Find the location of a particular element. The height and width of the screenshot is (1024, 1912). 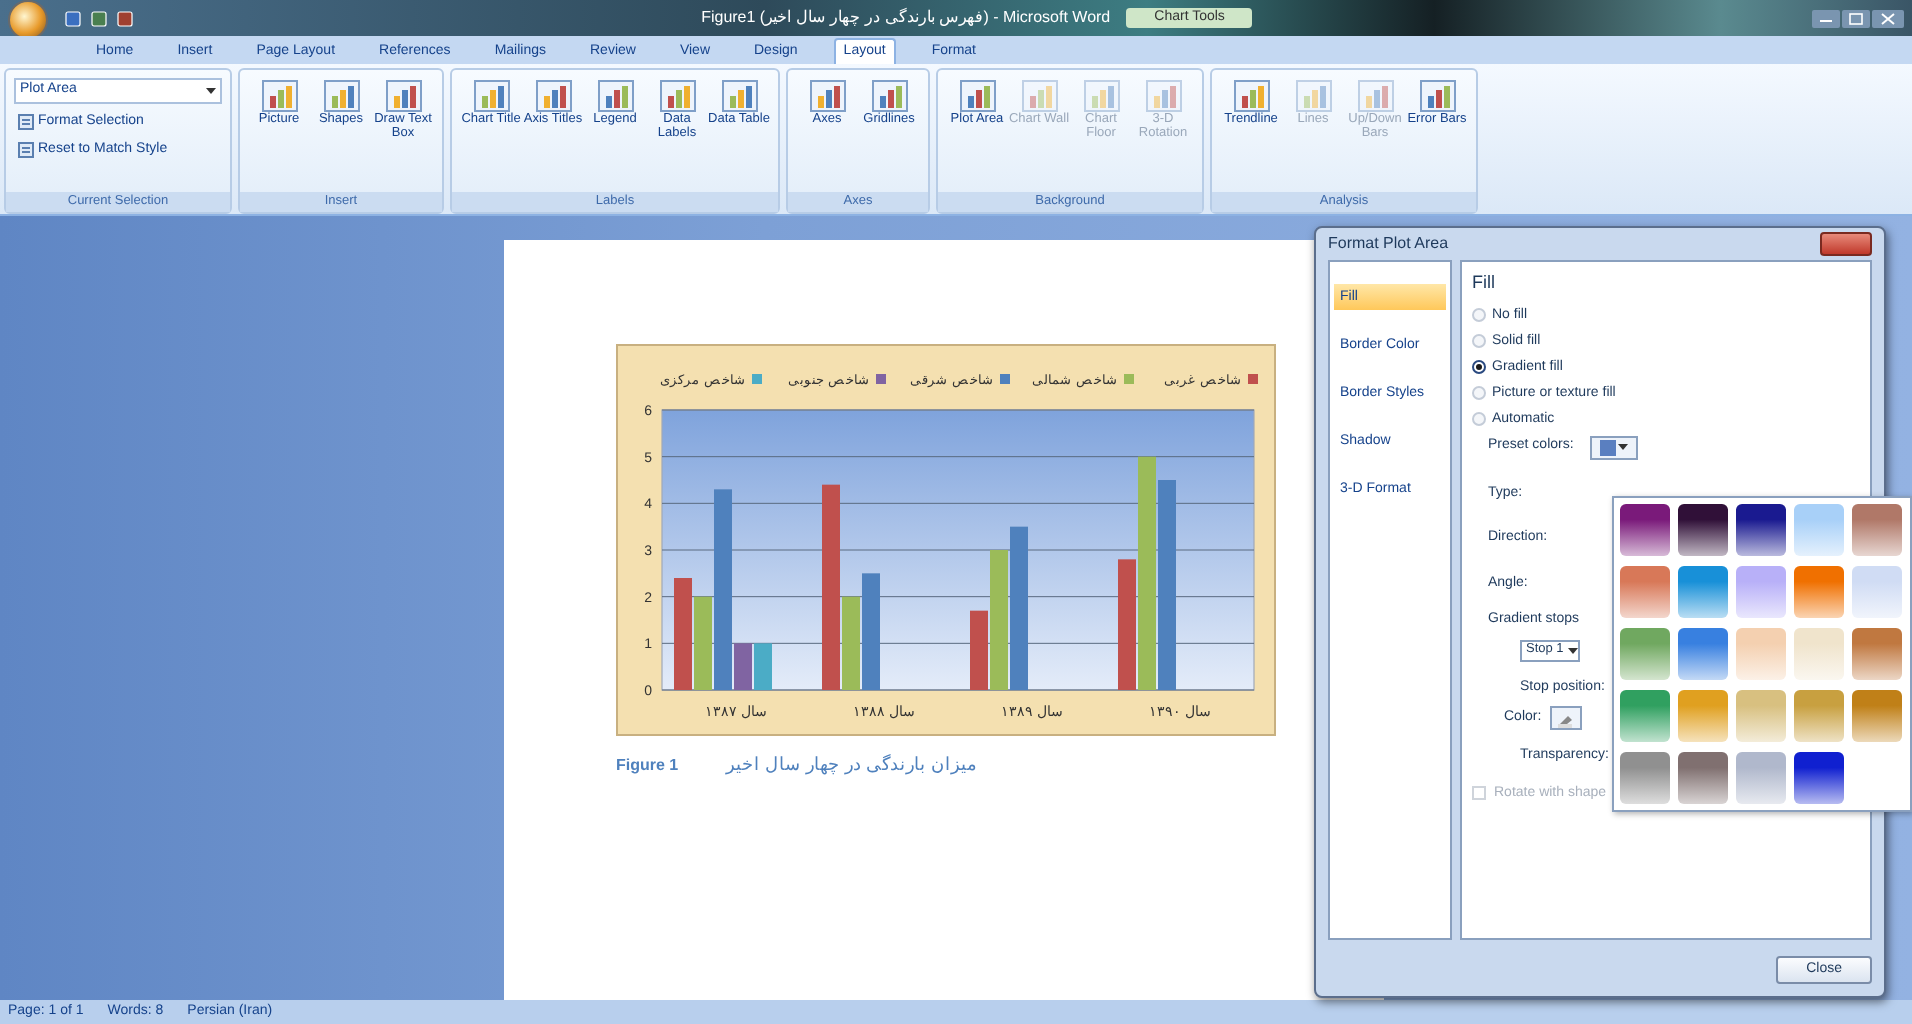

preset-colors-button is located at coordinates (1613, 447).